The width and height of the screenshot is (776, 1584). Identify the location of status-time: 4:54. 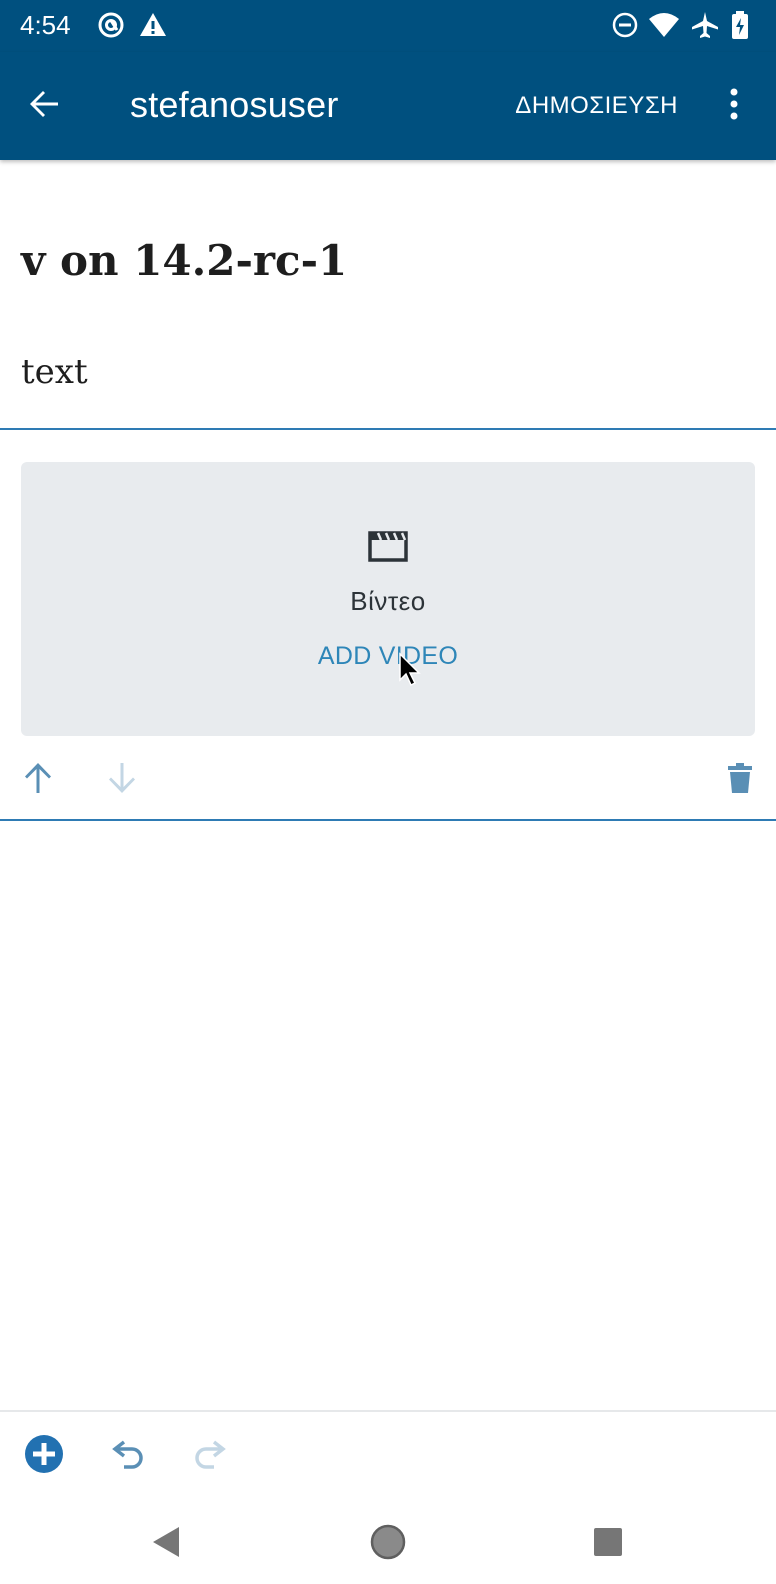
(45, 25).